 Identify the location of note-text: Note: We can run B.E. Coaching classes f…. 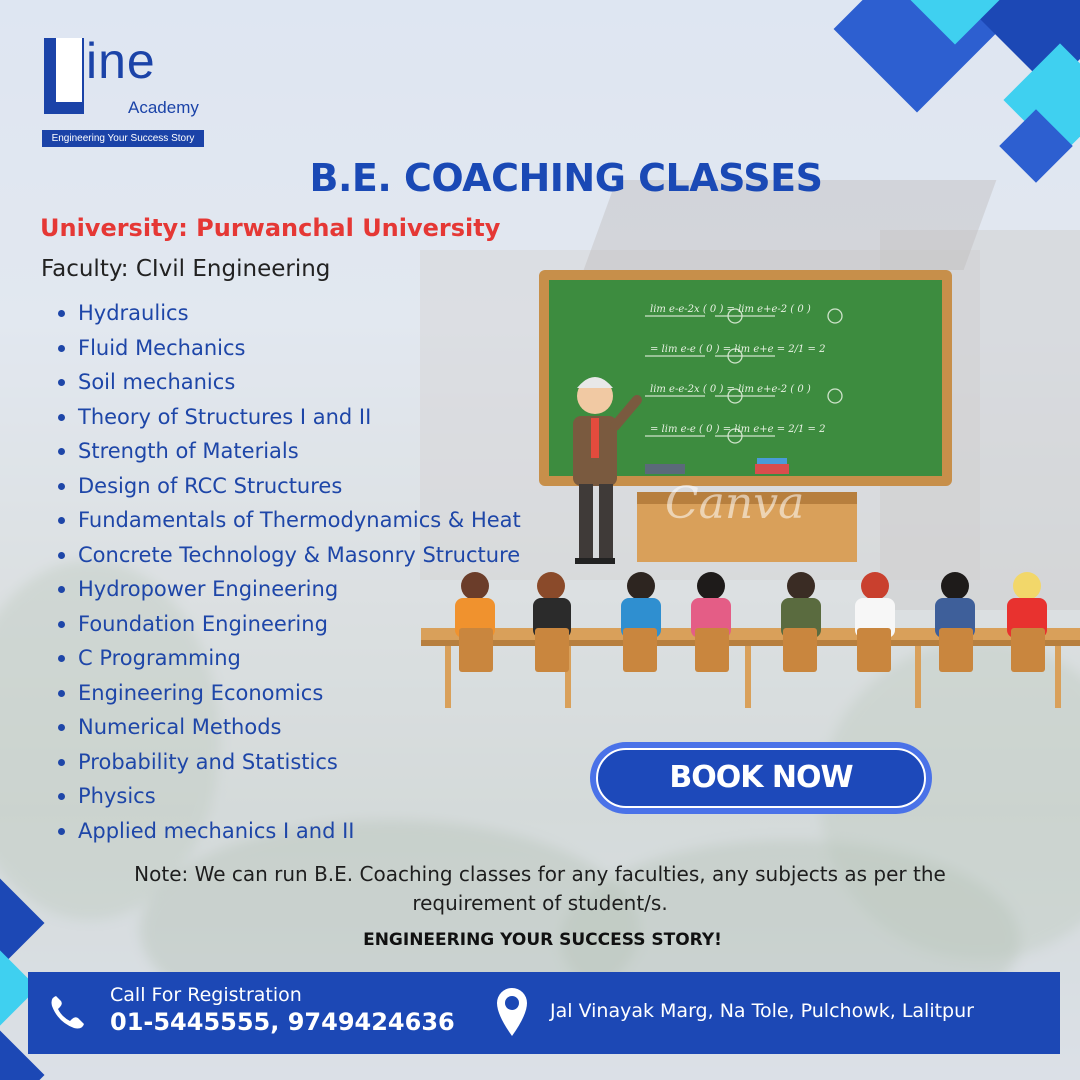
(540, 888).